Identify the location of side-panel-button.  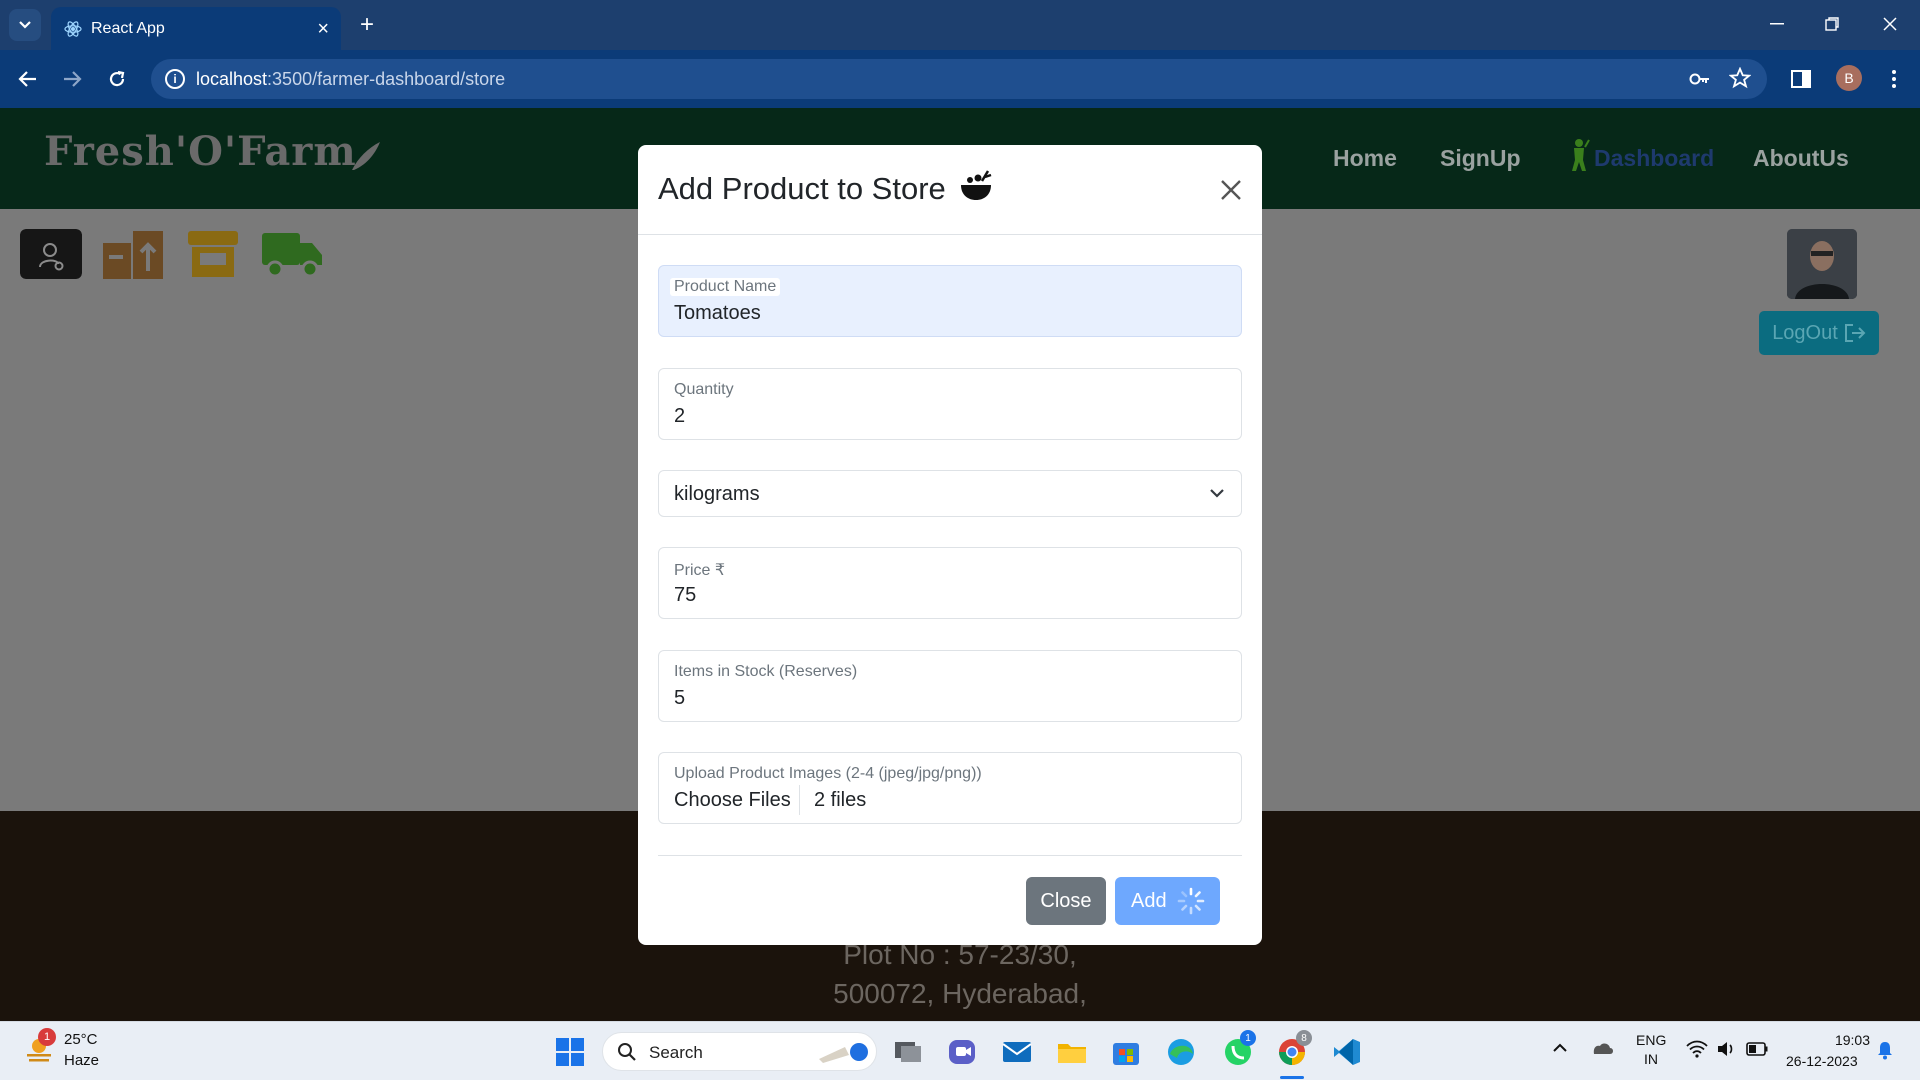
(1801, 79).